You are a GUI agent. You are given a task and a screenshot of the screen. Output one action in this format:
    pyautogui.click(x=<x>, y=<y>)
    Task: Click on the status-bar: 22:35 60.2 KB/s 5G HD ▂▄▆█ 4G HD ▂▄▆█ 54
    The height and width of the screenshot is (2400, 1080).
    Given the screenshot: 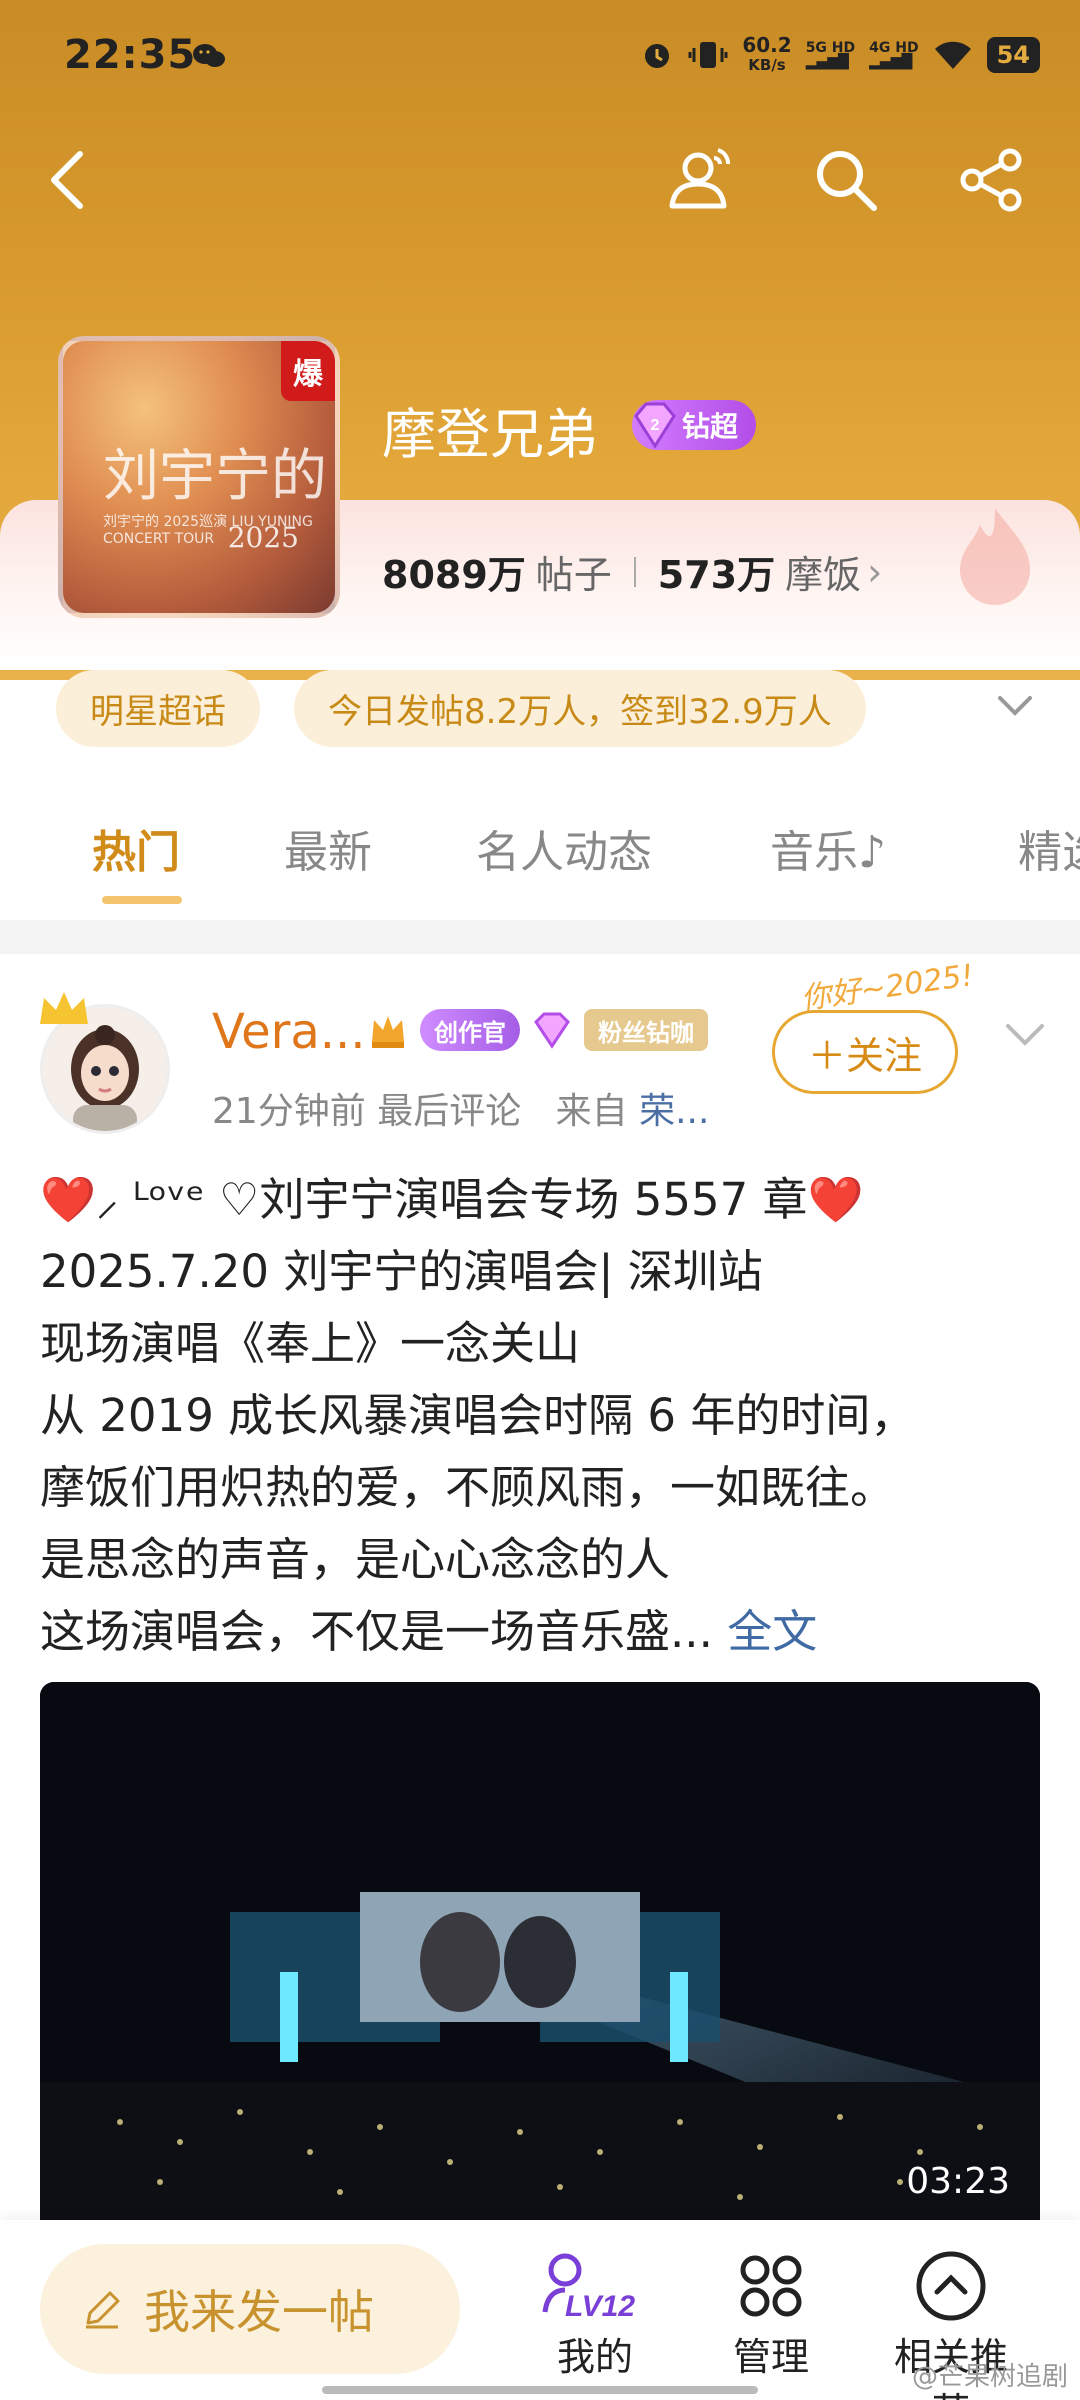 What is the action you would take?
    pyautogui.click(x=540, y=55)
    